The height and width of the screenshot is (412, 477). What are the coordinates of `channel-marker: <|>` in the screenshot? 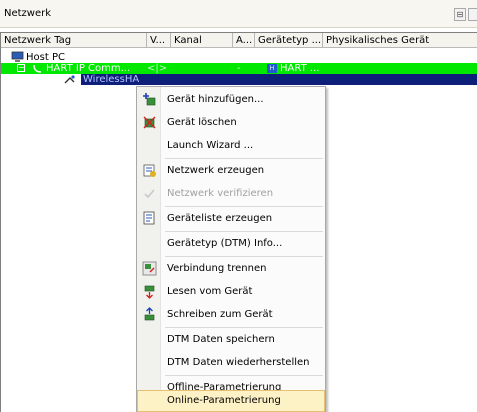 It's located at (157, 68).